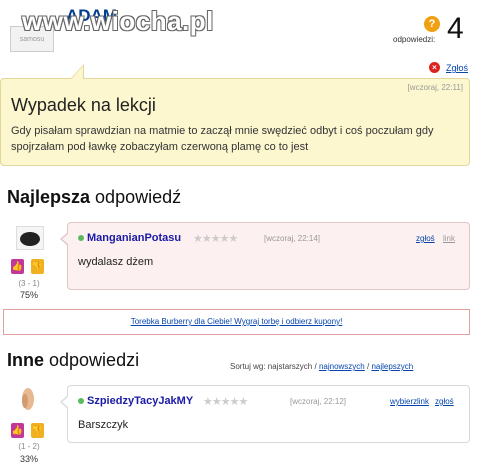 Image resolution: width=483 pixels, height=470 pixels. I want to click on best-heading-bold: Najlepsza, so click(49, 197).